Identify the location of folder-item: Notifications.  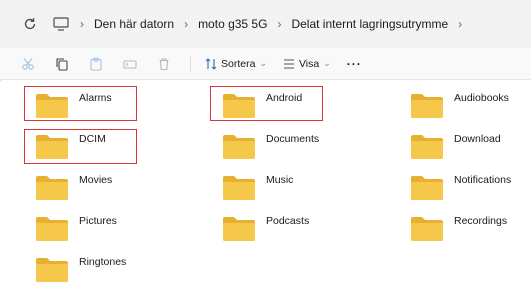
(461, 187).